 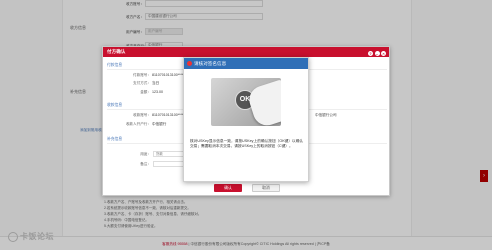 I want to click on finger-icon, so click(x=263, y=102).